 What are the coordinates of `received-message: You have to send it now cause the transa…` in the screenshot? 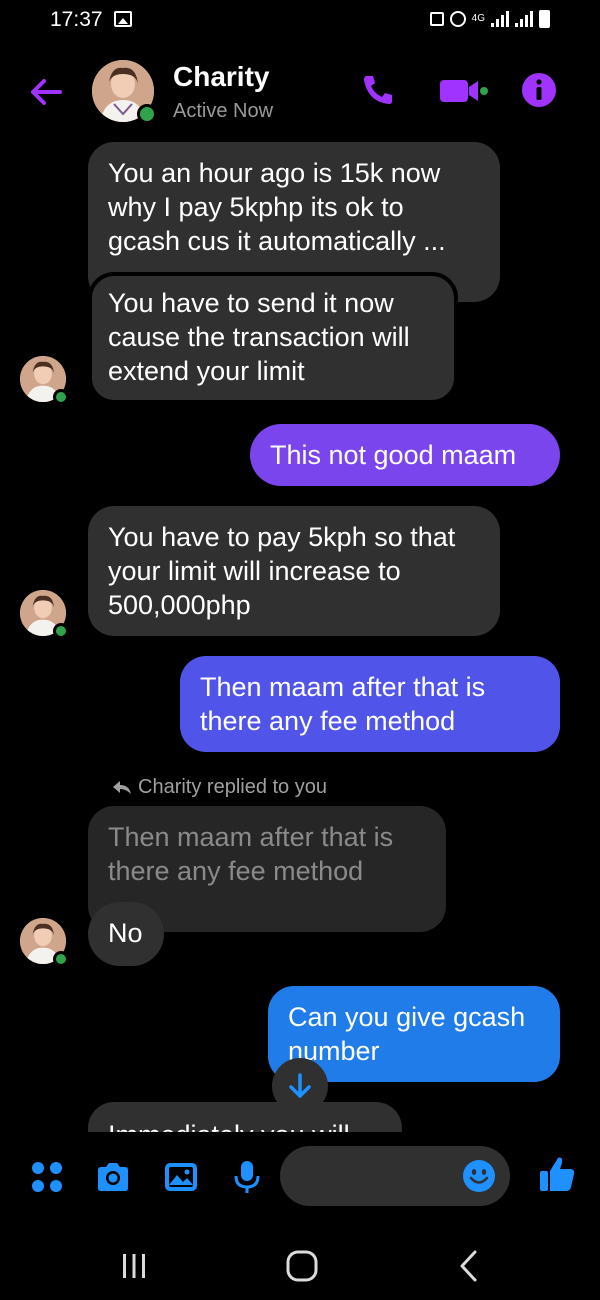 It's located at (273, 338).